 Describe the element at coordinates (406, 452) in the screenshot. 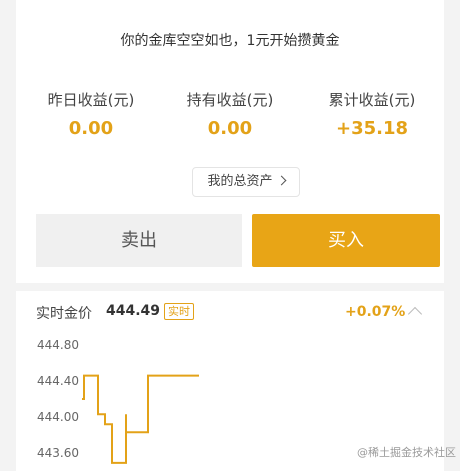

I see `watermark: @稀土掘金技术社区` at that location.